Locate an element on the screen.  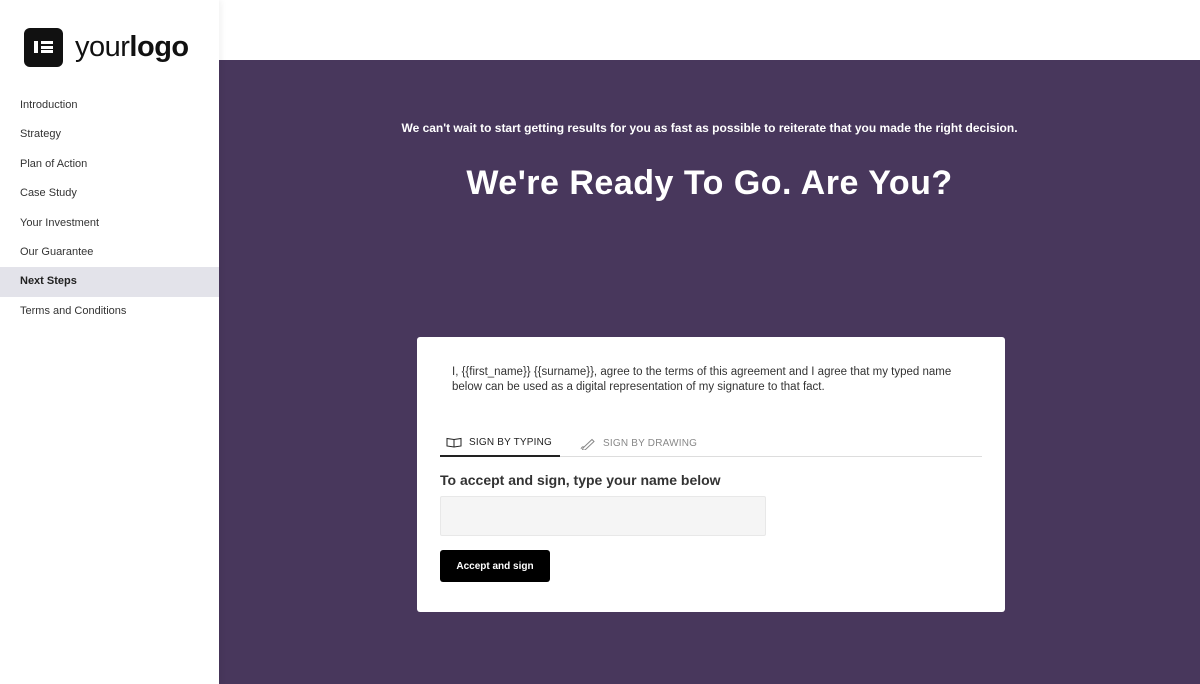
sidebar-item-plan-of-action: Plan of Action is located at coordinates (109, 164).